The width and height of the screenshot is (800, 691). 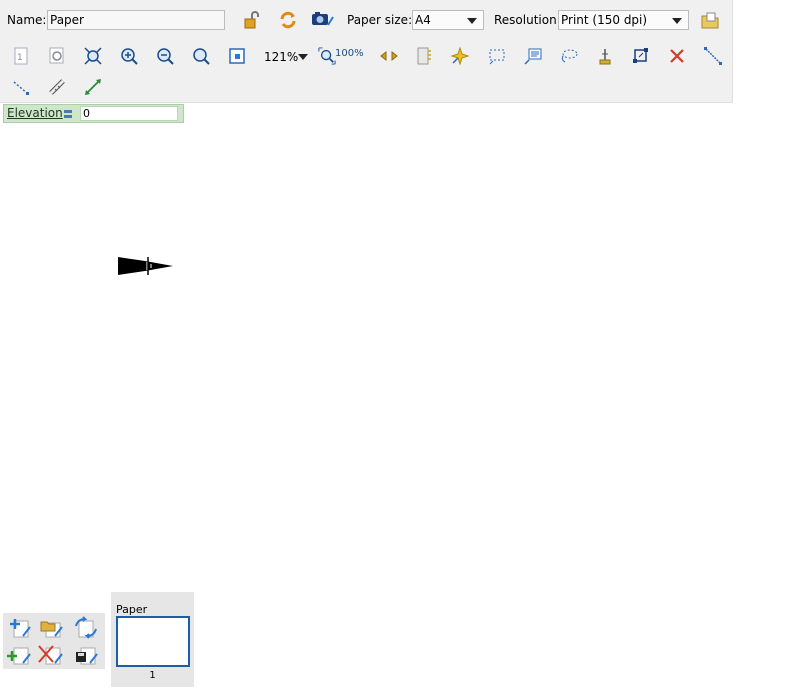 What do you see at coordinates (35, 113) in the screenshot?
I see `elevation-label: Elevation` at bounding box center [35, 113].